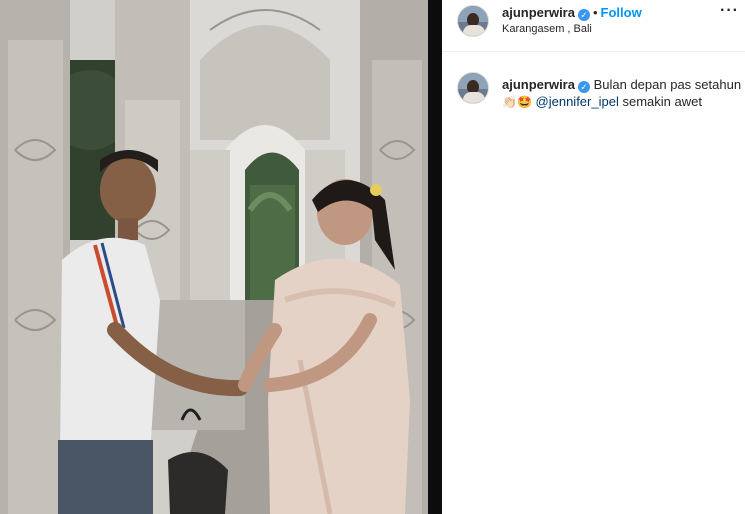 Image resolution: width=745 pixels, height=514 pixels. What do you see at coordinates (473, 21) in the screenshot?
I see `author-avatar` at bounding box center [473, 21].